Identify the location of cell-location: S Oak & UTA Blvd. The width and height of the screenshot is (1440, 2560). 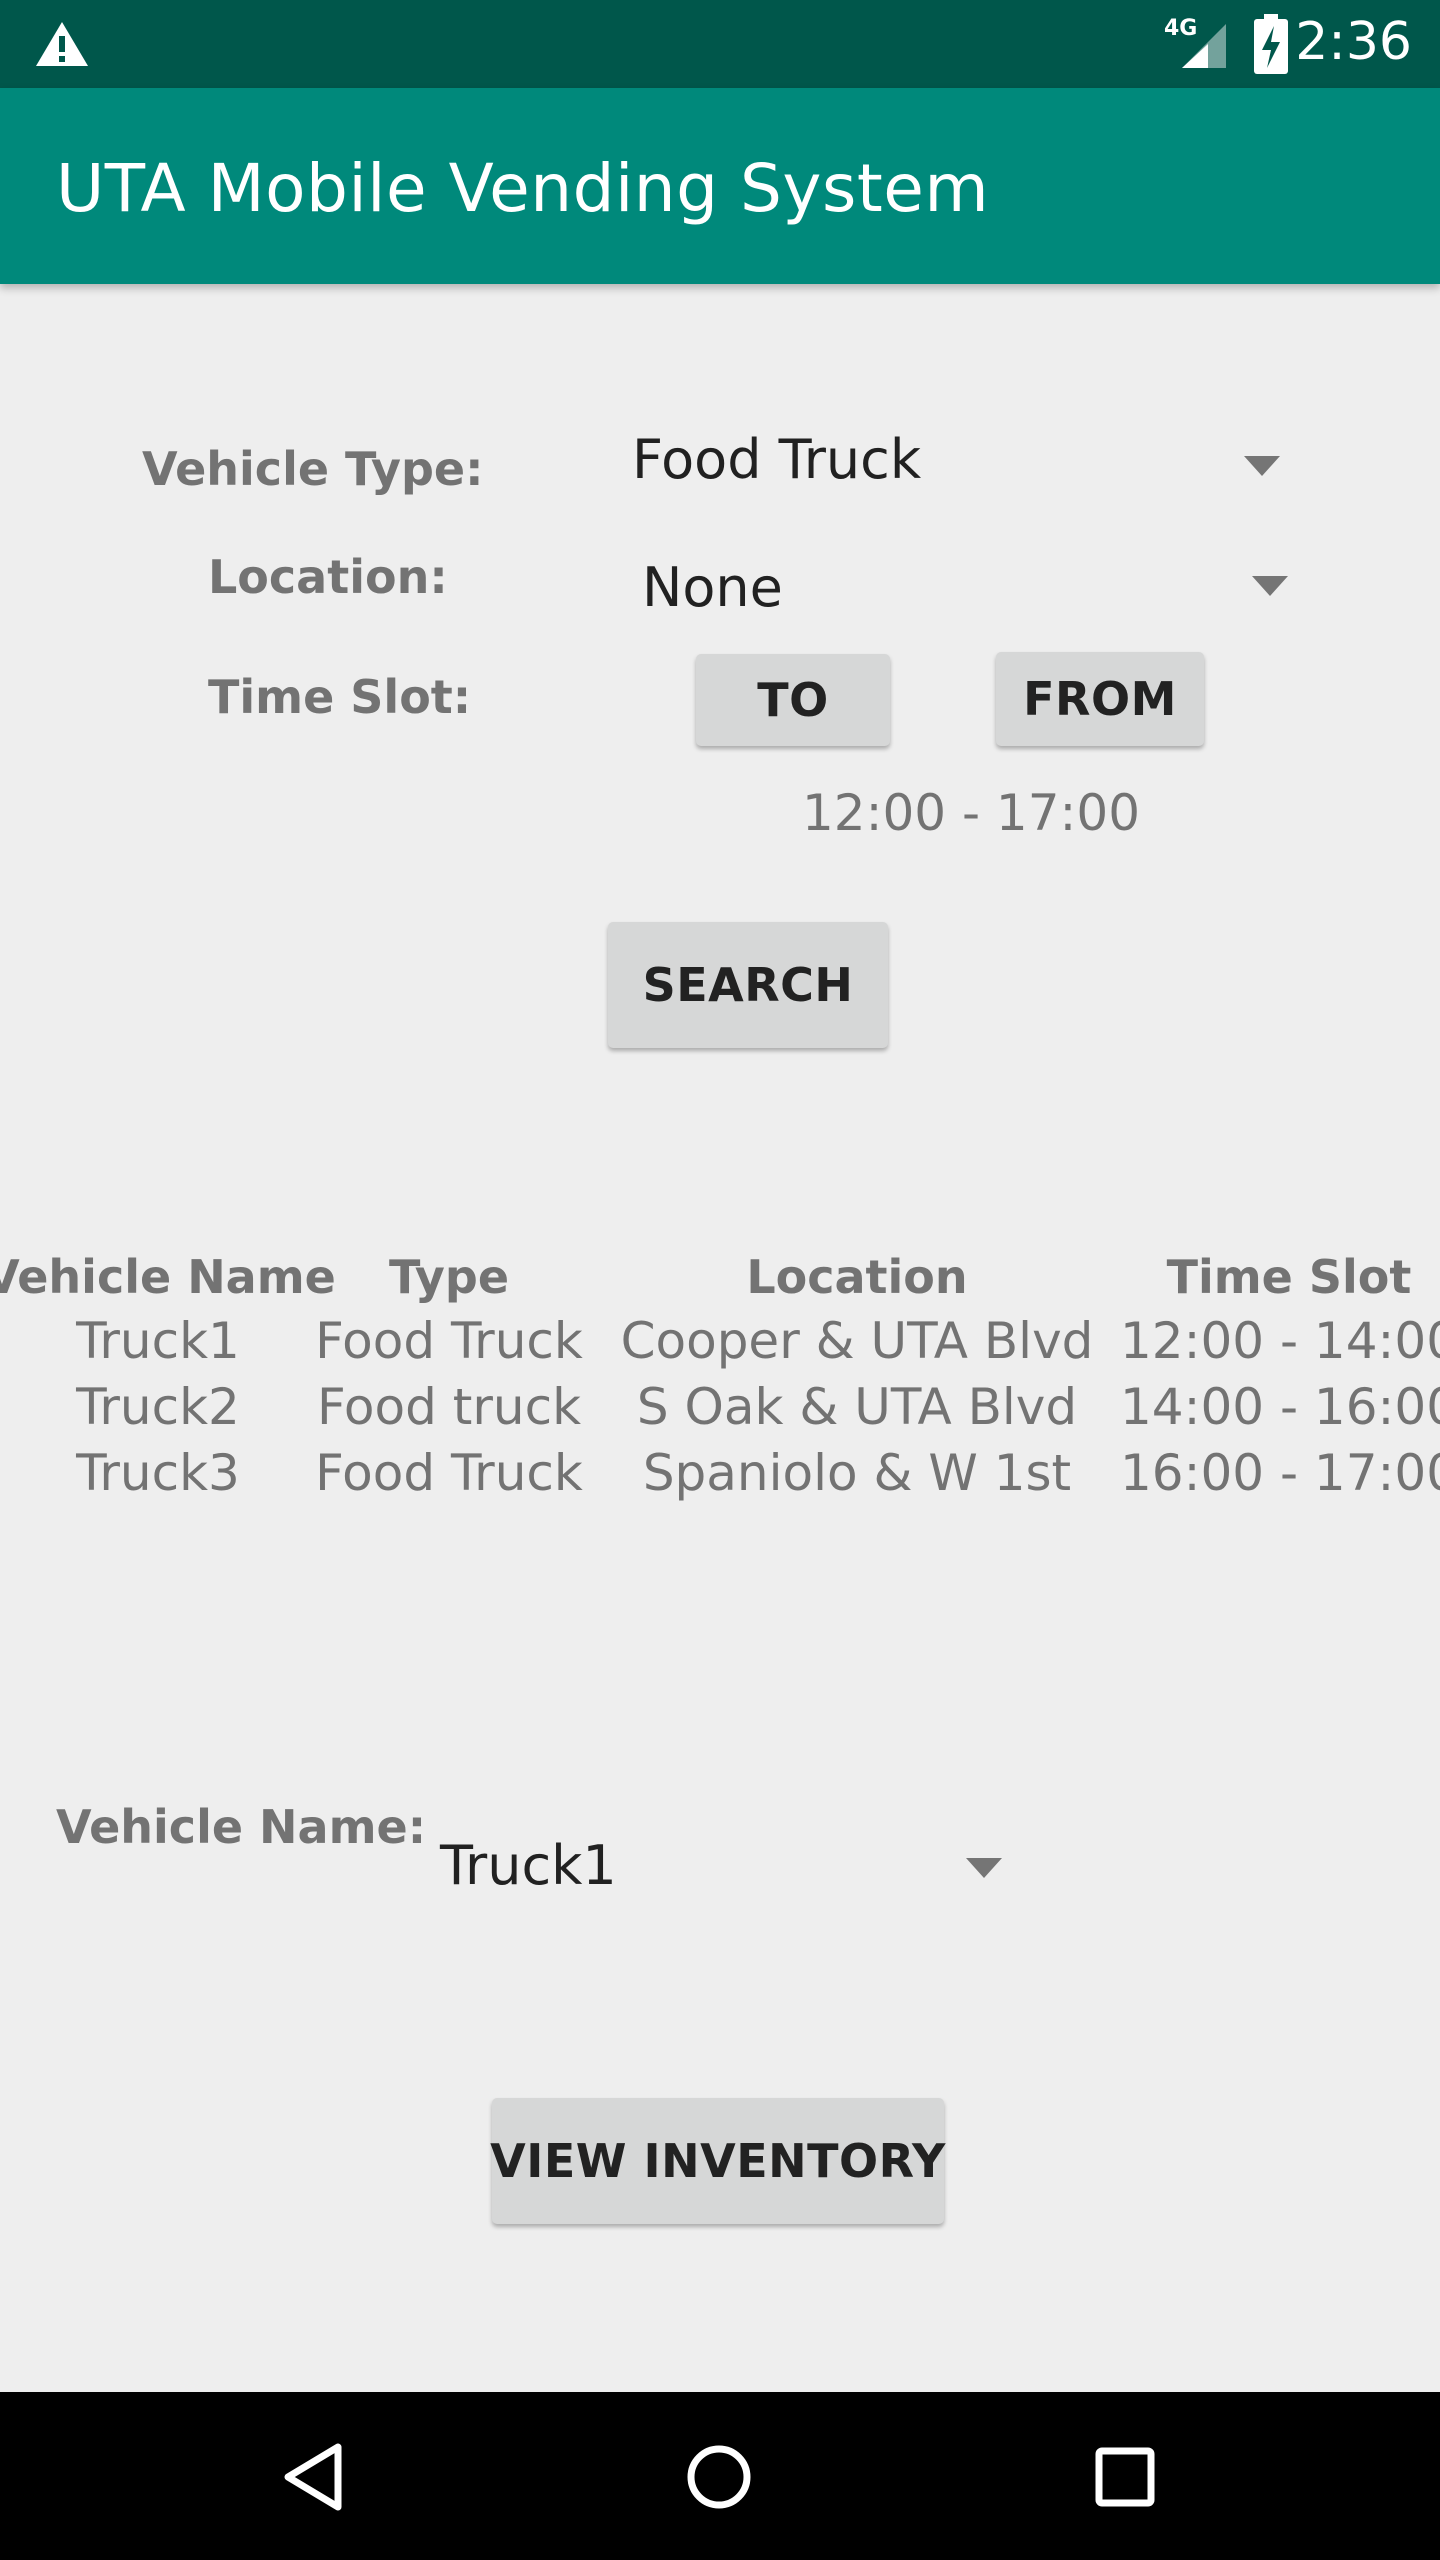
(857, 1407).